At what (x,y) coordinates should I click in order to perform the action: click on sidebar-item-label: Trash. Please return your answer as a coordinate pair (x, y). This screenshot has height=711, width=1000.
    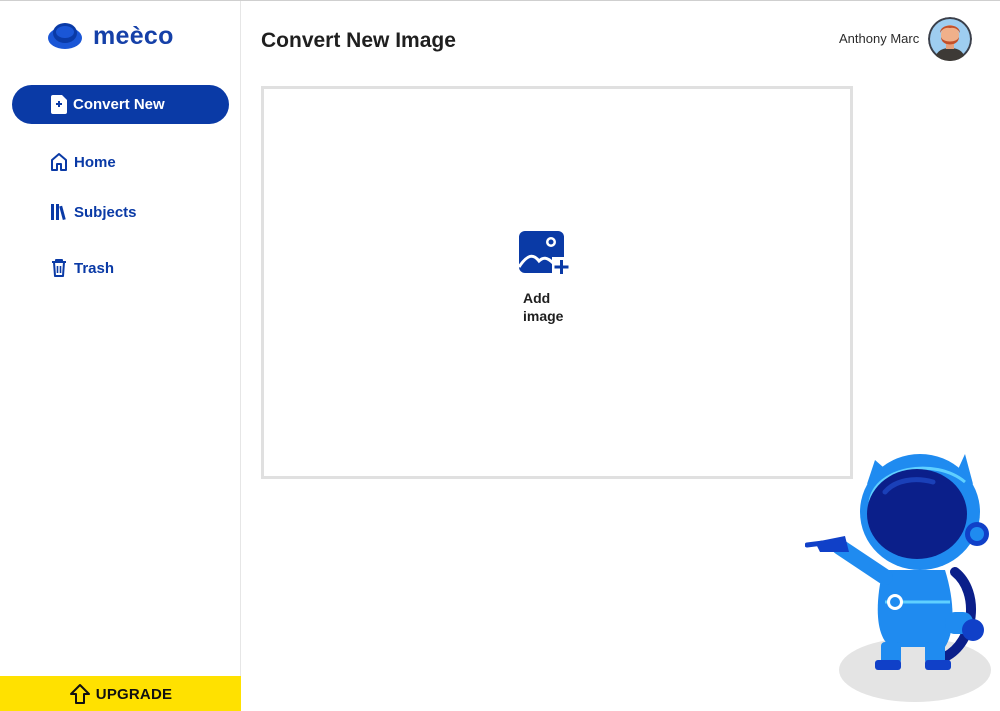
    Looking at the image, I should click on (94, 268).